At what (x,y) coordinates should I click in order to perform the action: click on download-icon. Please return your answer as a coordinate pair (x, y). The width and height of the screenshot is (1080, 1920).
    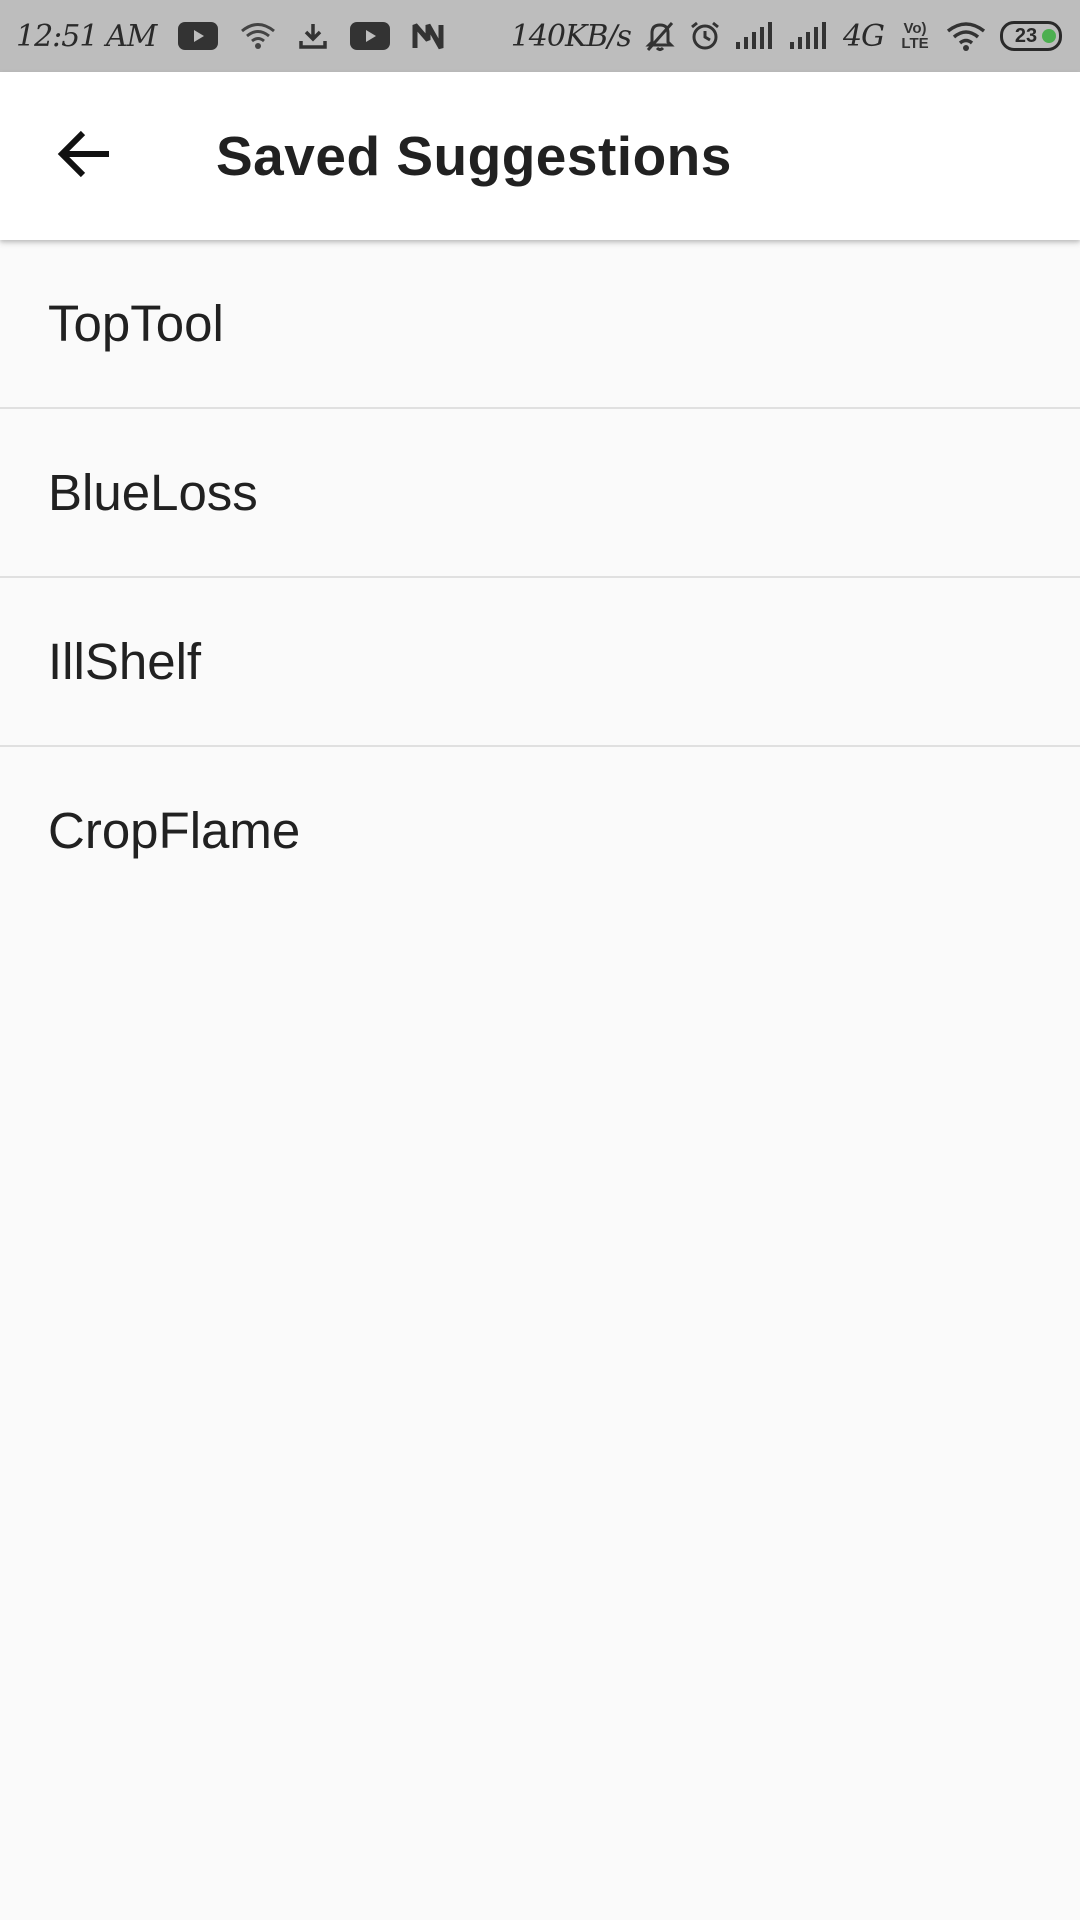
    Looking at the image, I should click on (313, 36).